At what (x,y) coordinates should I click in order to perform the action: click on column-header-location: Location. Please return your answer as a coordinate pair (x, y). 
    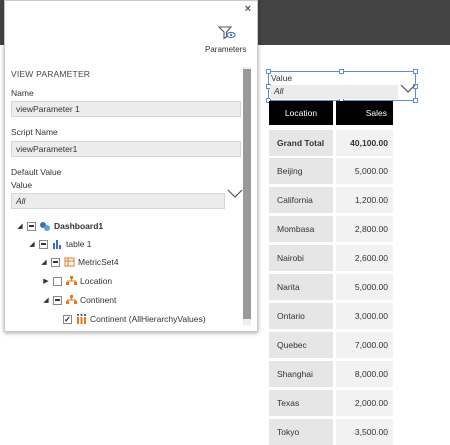
    Looking at the image, I should click on (301, 113).